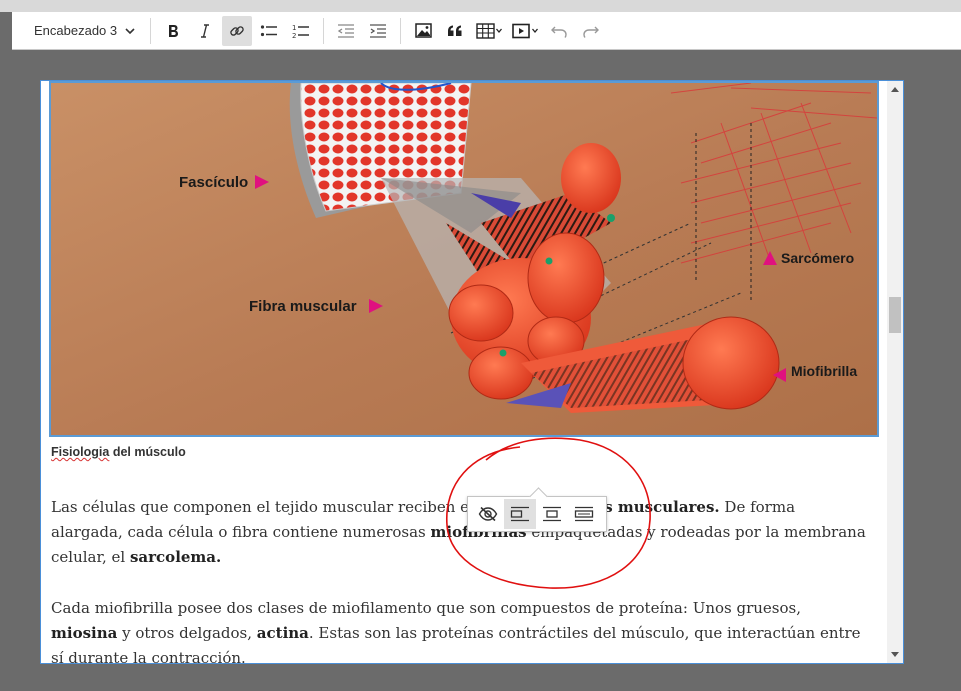 The width and height of the screenshot is (961, 691). What do you see at coordinates (175, 557) in the screenshot?
I see `bold-text: sarcolema.` at bounding box center [175, 557].